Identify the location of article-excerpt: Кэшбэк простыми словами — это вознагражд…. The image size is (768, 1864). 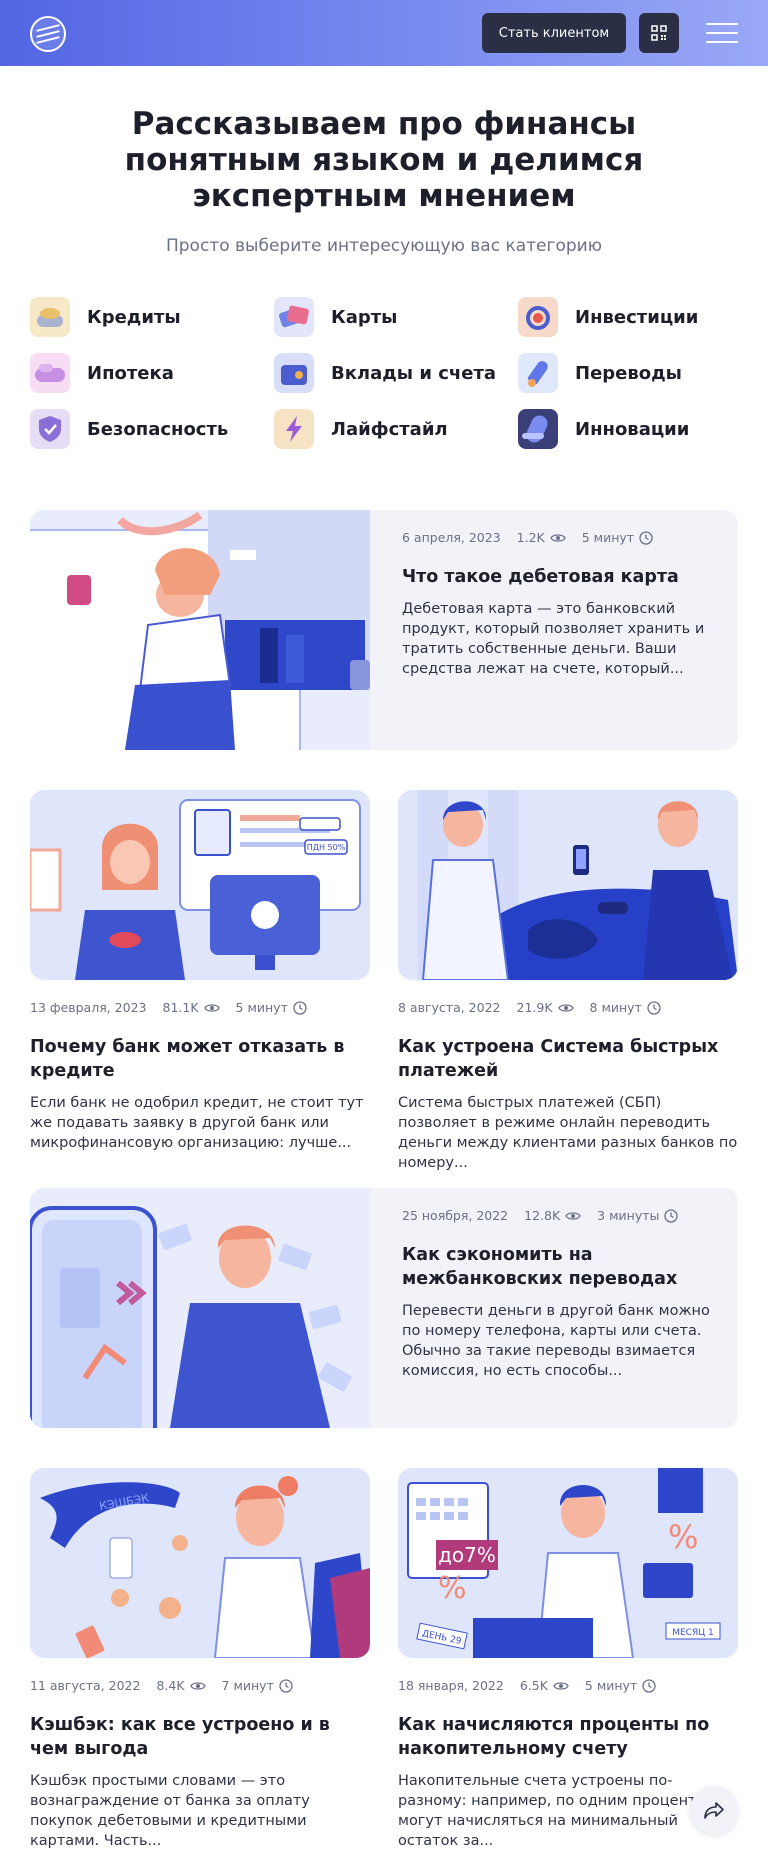
(170, 1811).